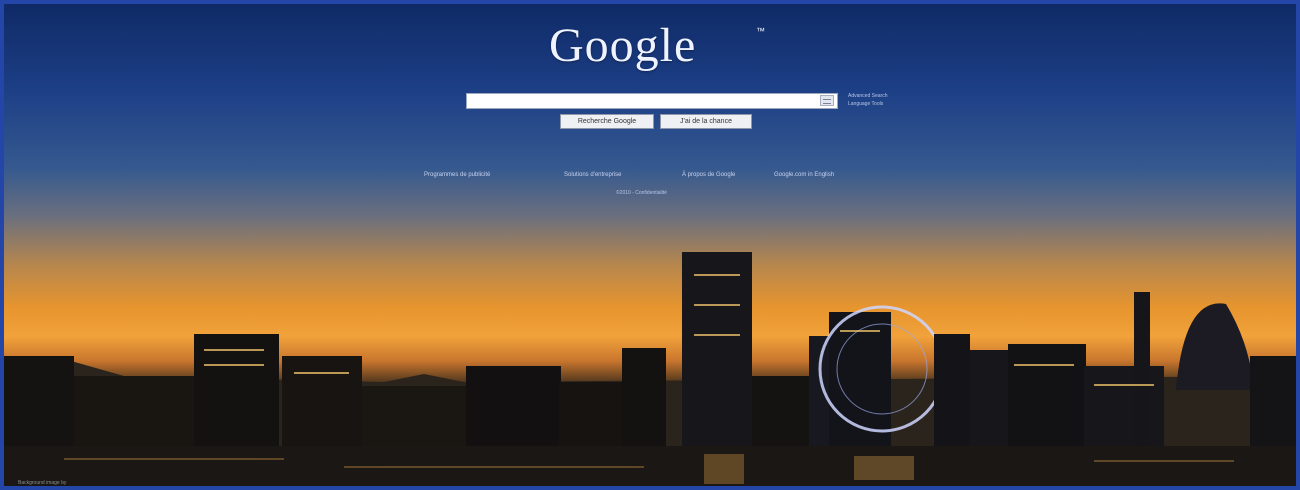 The width and height of the screenshot is (1300, 490). I want to click on footer-link-about: À propos de Google, so click(708, 175).